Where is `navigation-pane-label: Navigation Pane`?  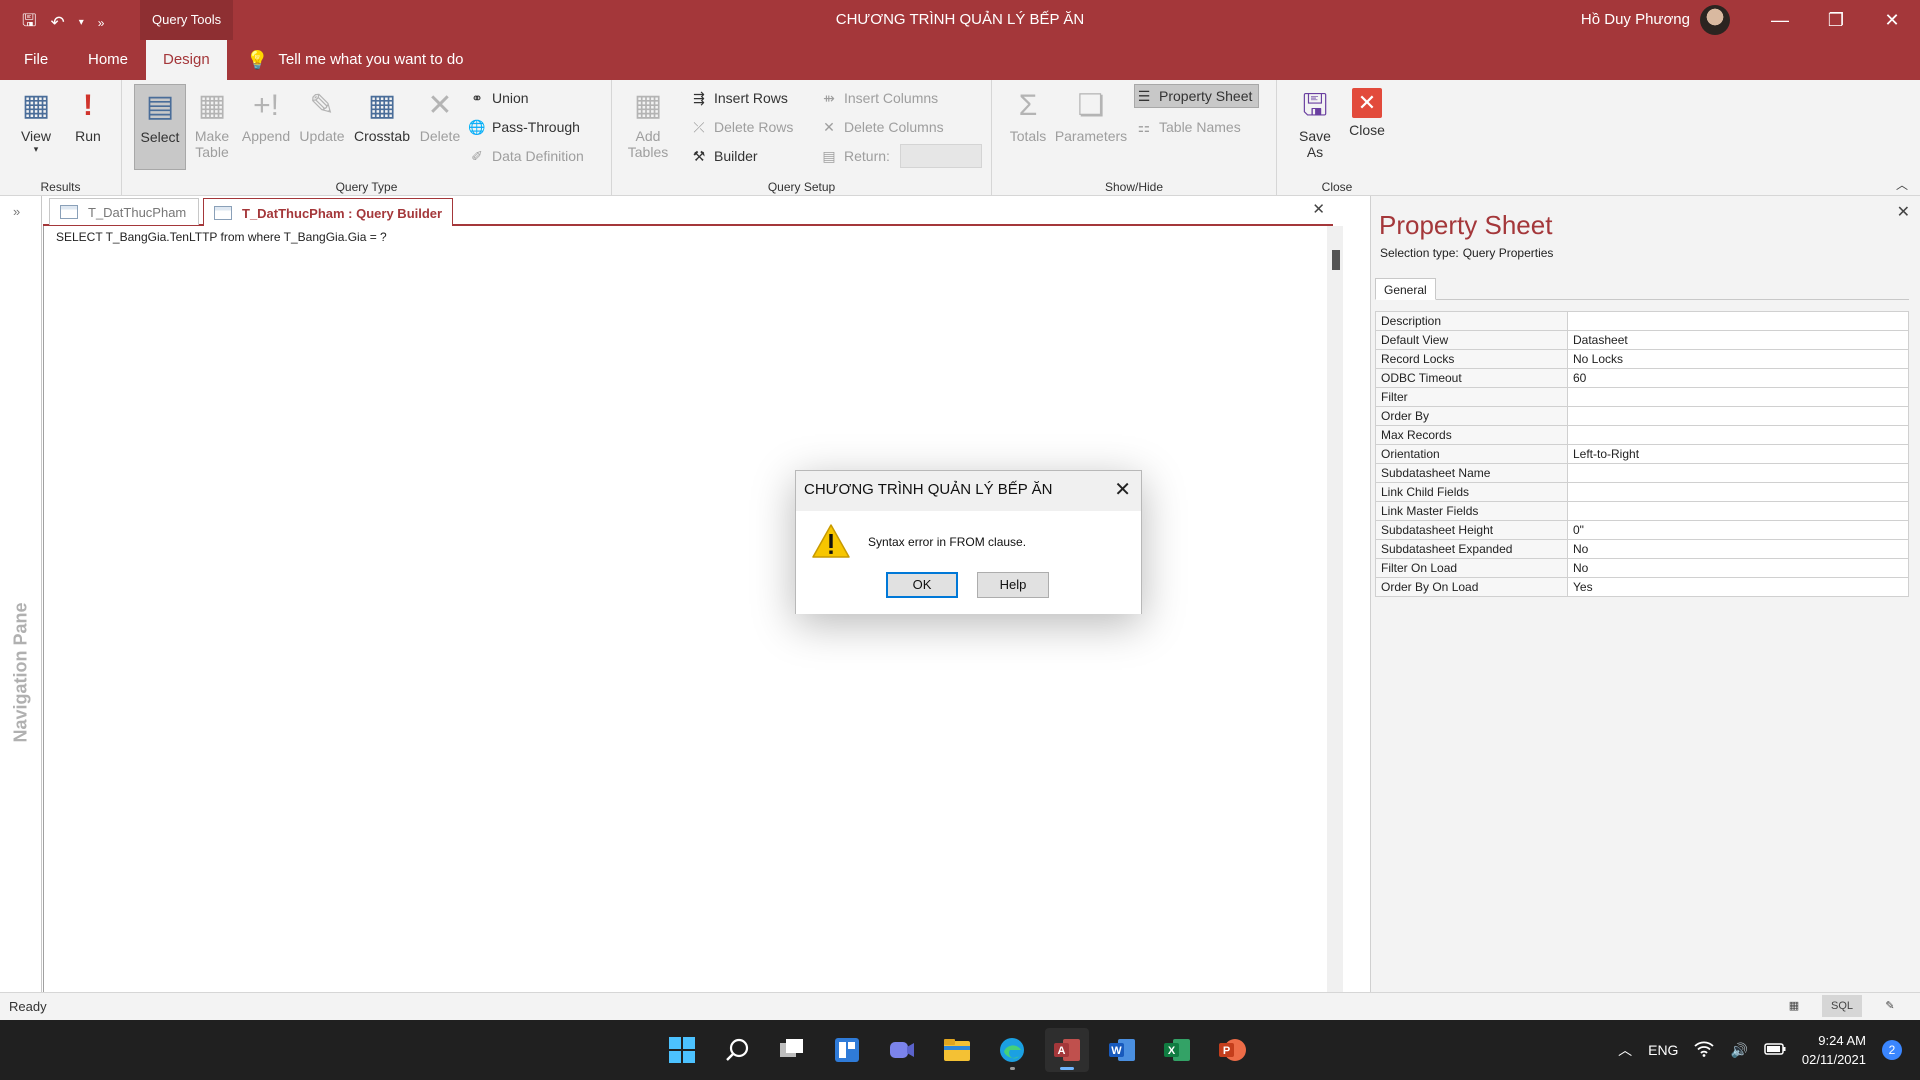
navigation-pane-label: Navigation Pane is located at coordinates (21, 672).